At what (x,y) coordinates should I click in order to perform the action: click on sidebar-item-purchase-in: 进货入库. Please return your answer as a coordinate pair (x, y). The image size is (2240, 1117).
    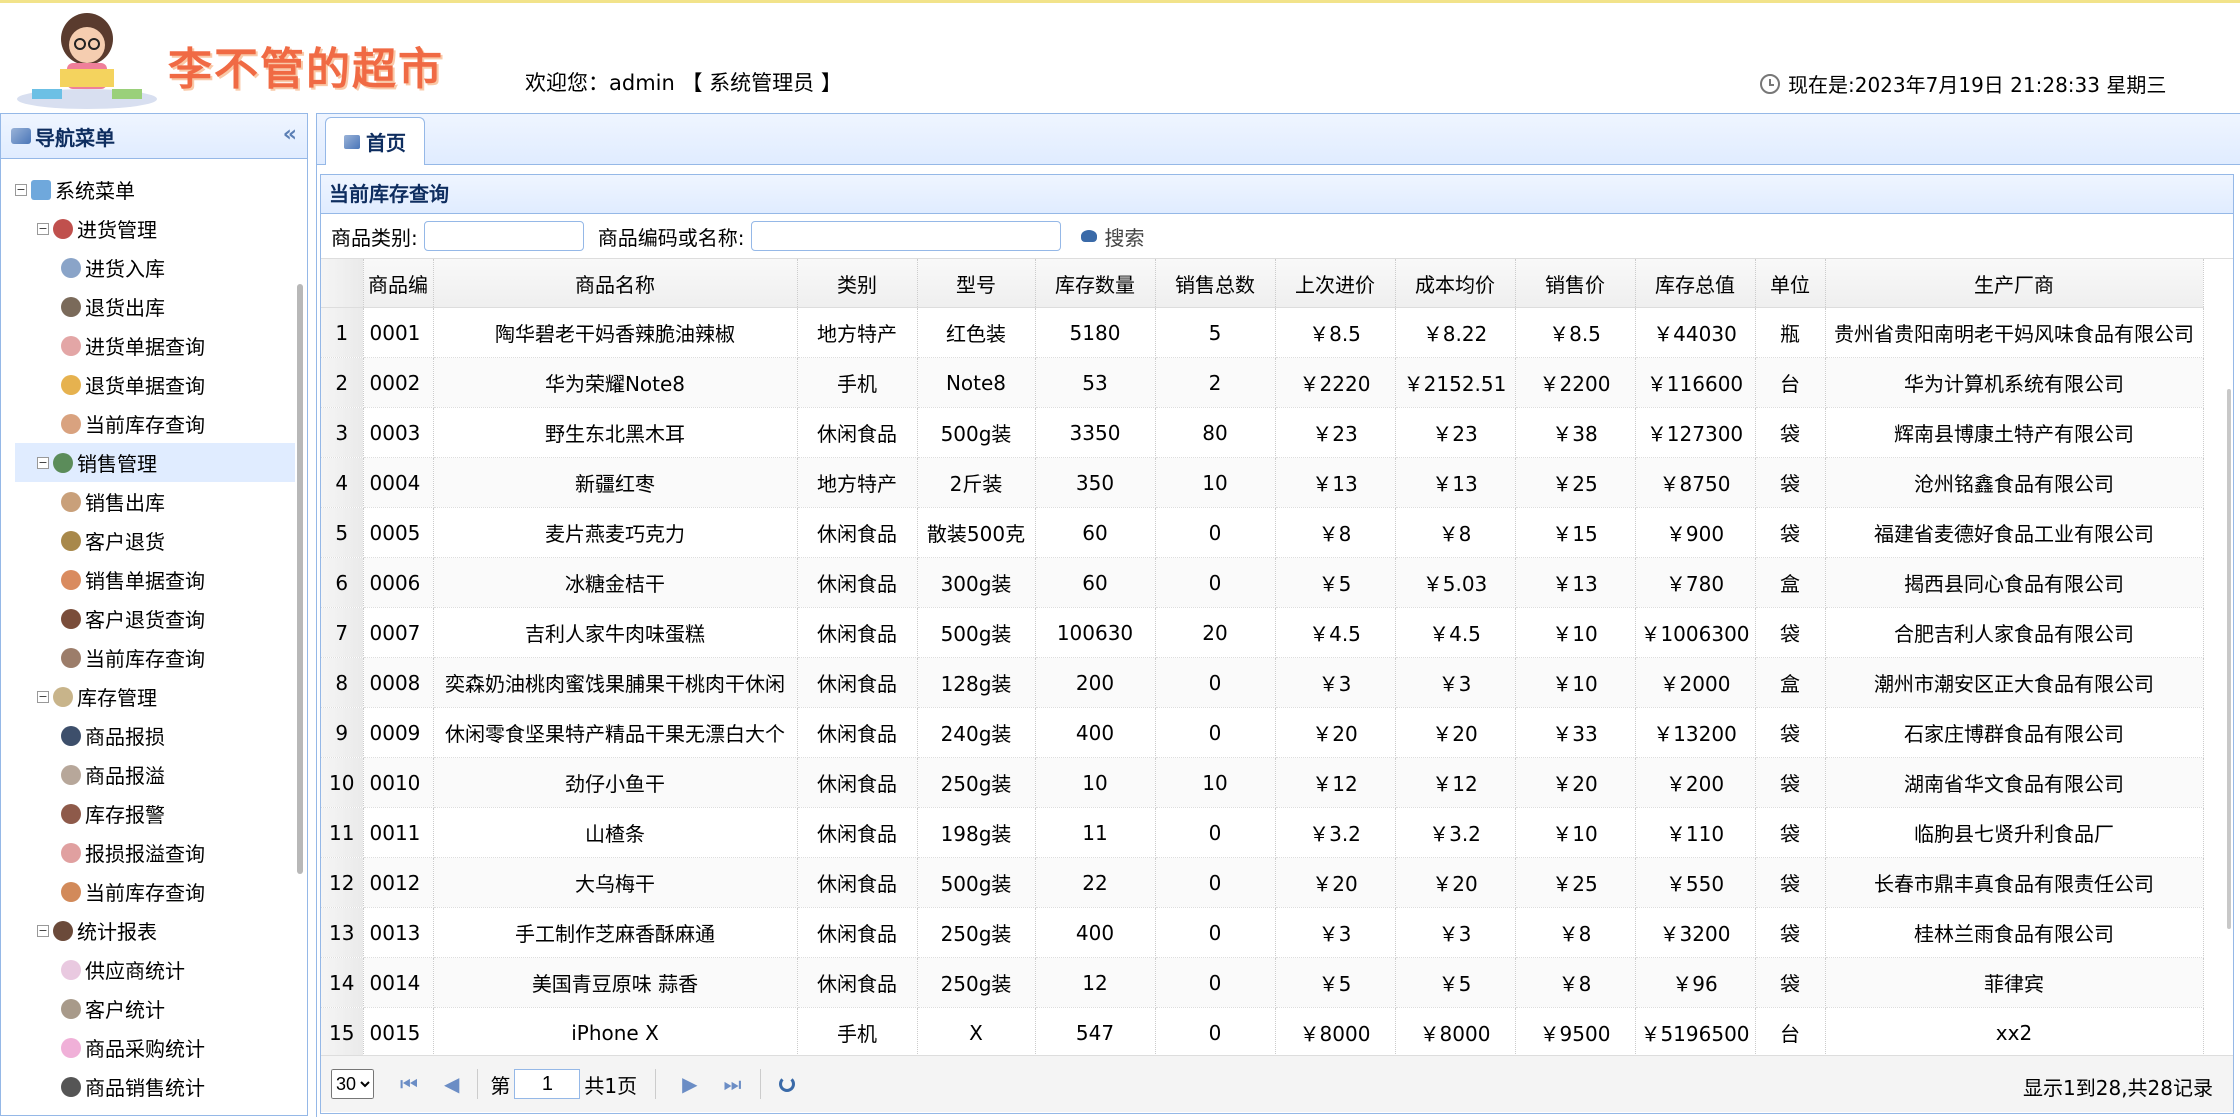
    Looking at the image, I should click on (155, 267).